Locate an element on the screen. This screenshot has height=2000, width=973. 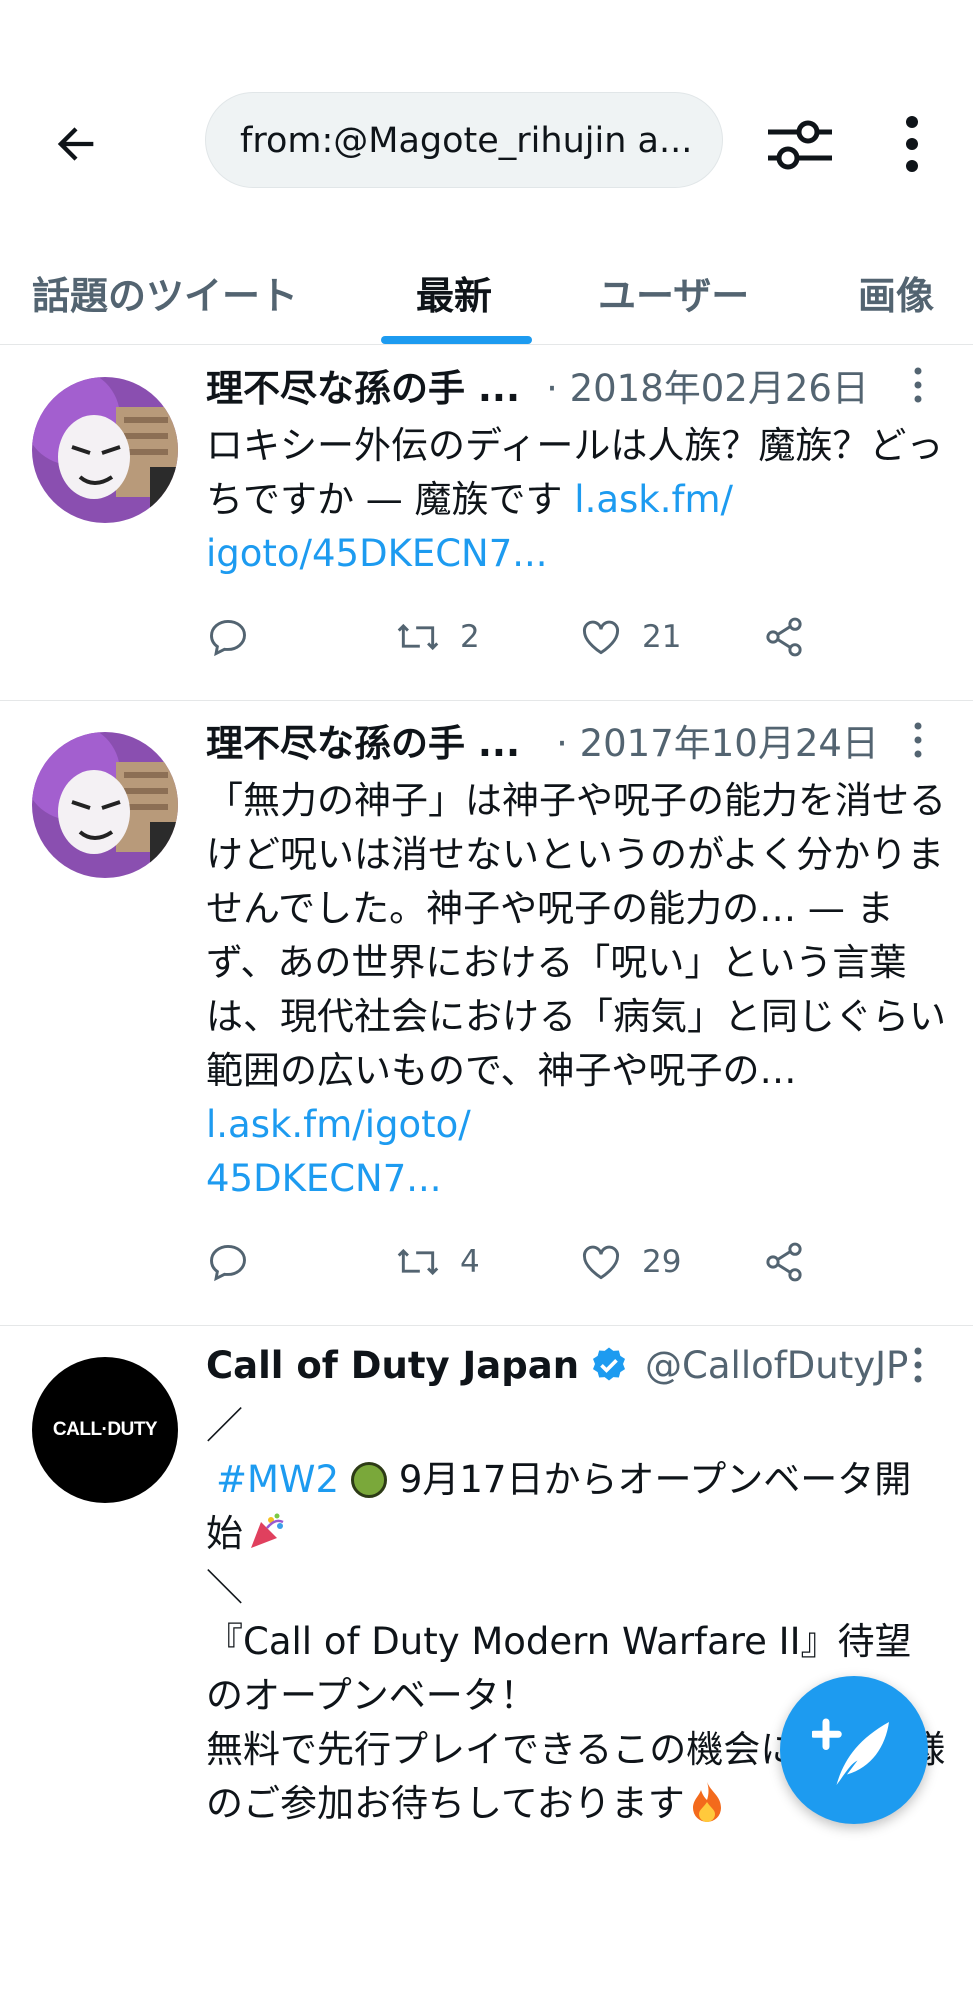
verified-icon is located at coordinates (609, 1364).